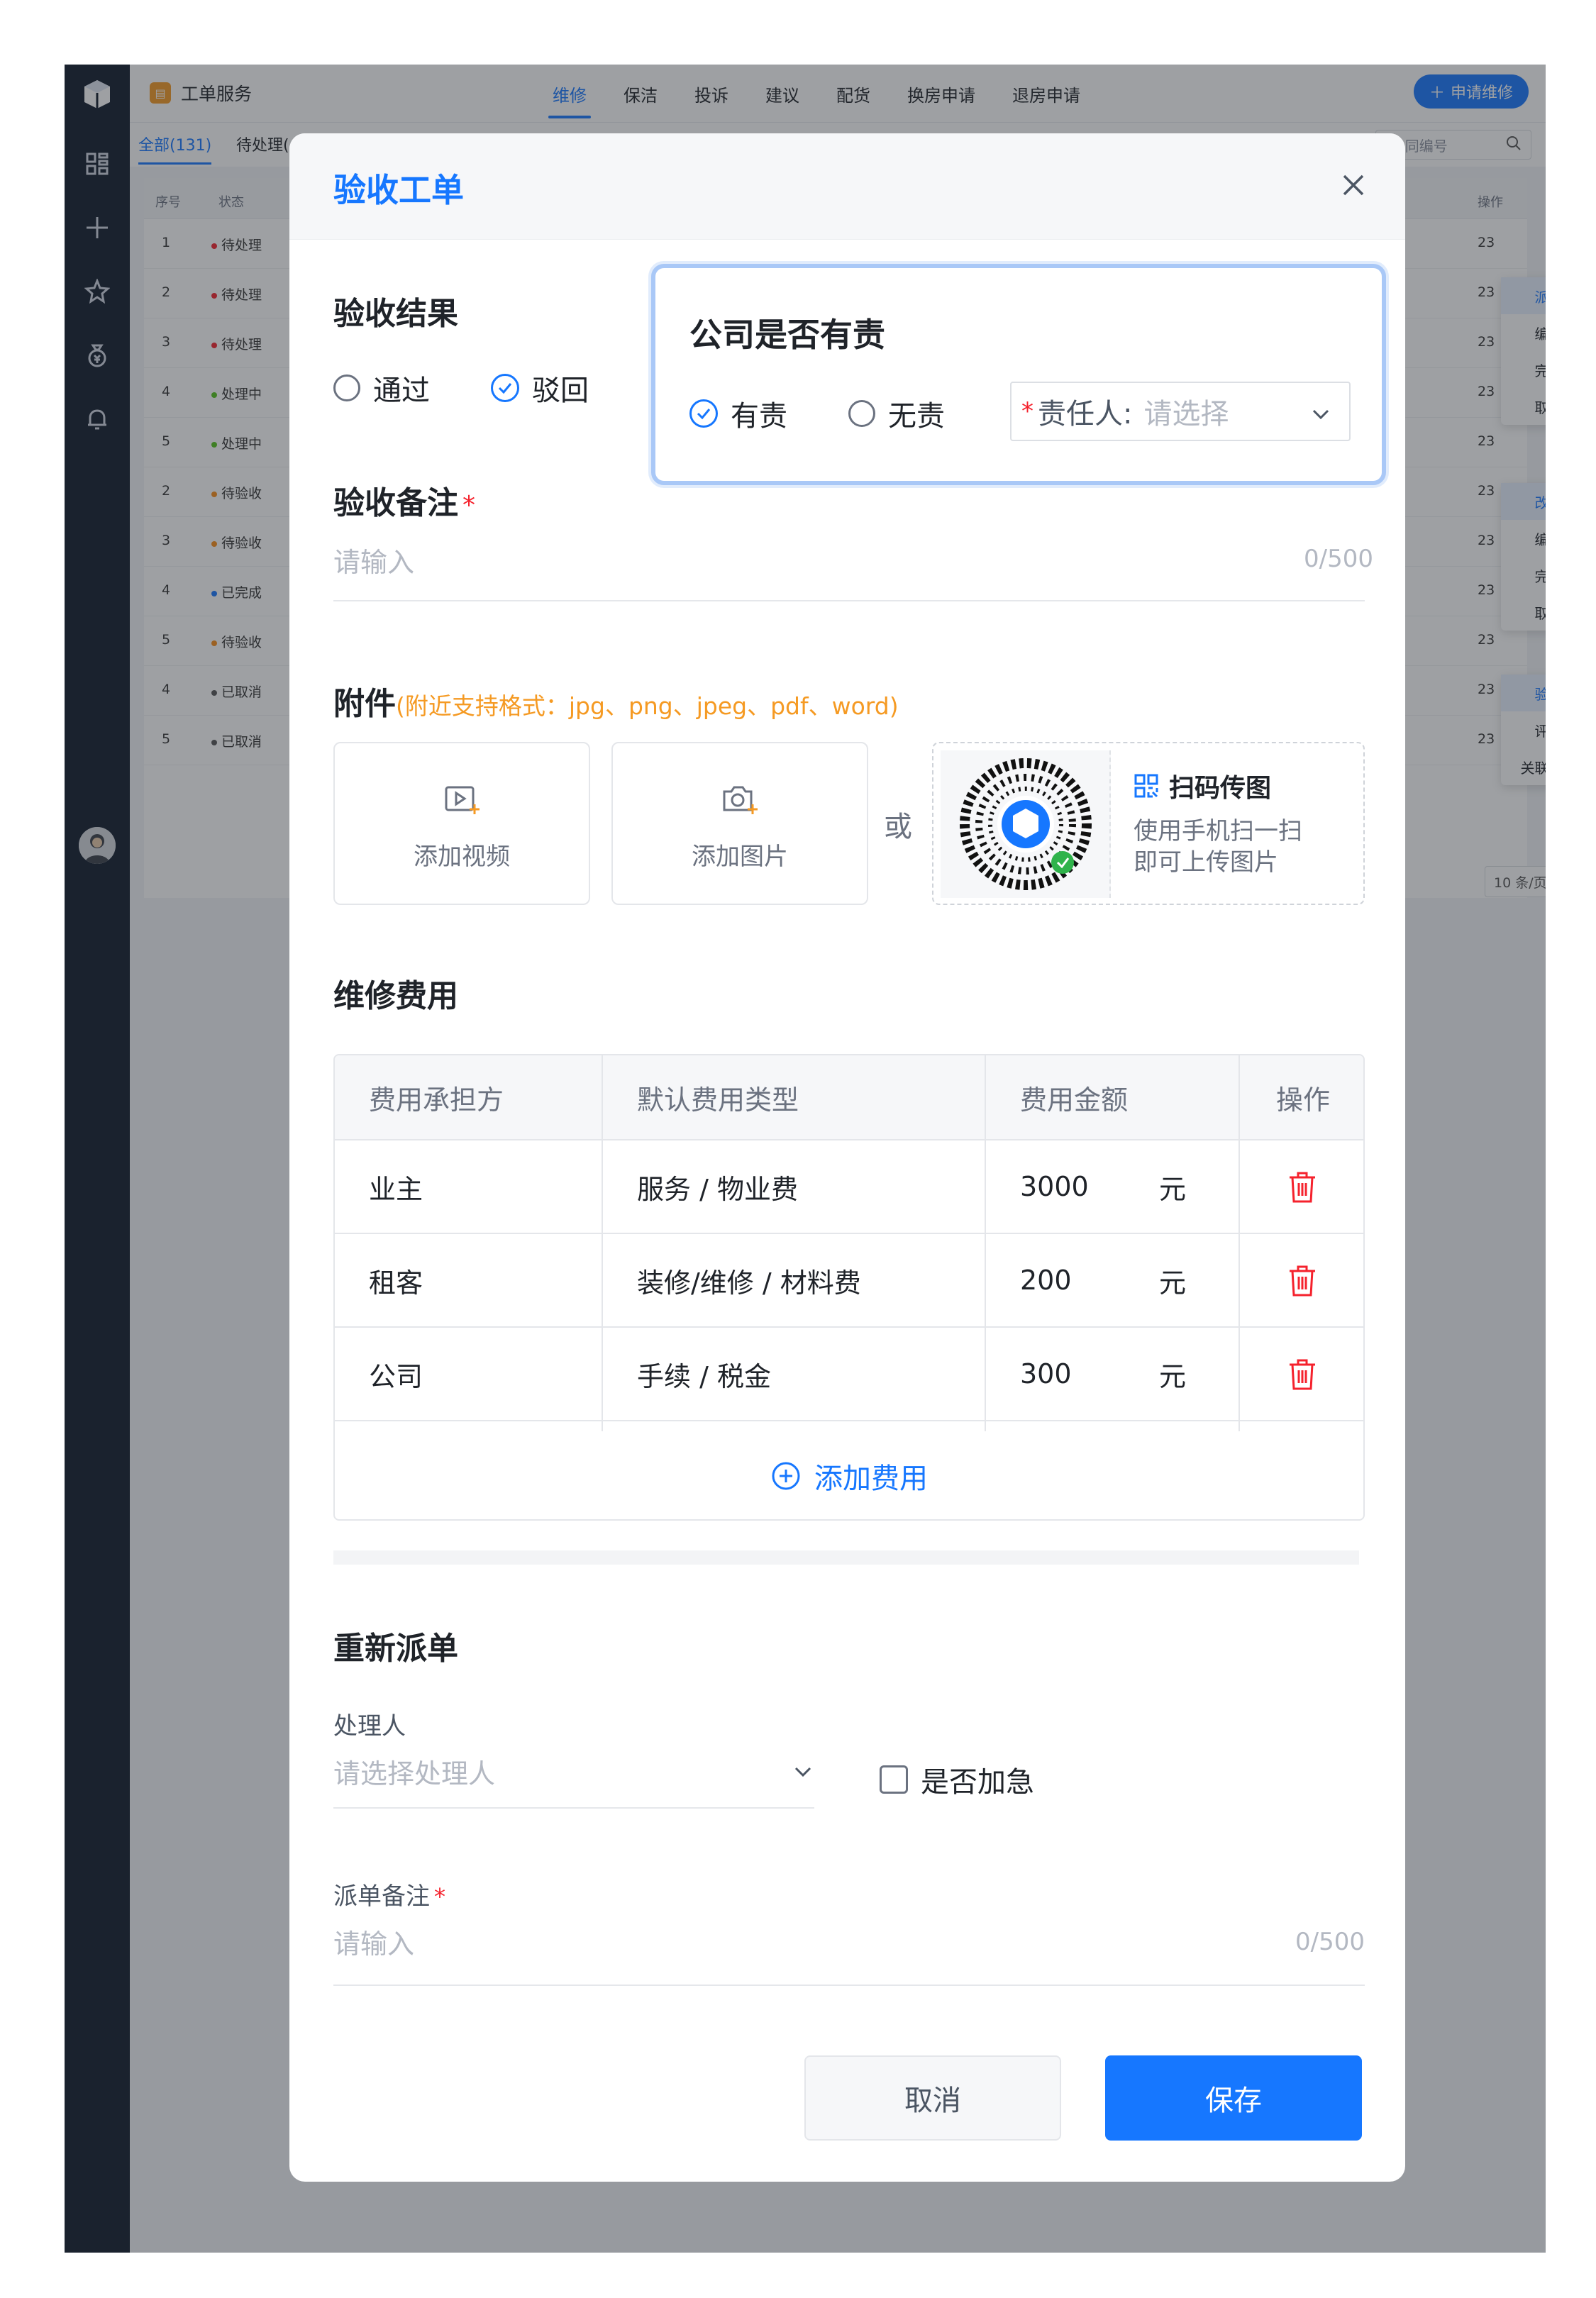 The width and height of the screenshot is (1596, 2298). I want to click on camera-add-icon, so click(740, 801).